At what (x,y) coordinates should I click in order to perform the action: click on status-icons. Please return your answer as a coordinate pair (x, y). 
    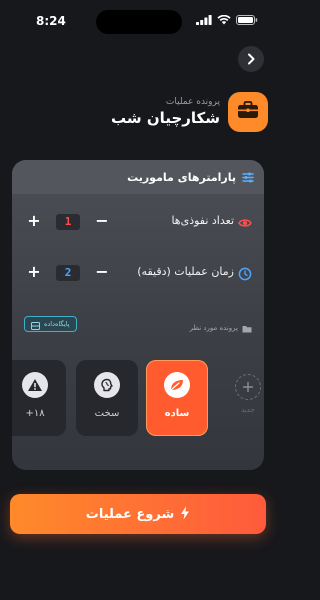
    Looking at the image, I should click on (227, 20).